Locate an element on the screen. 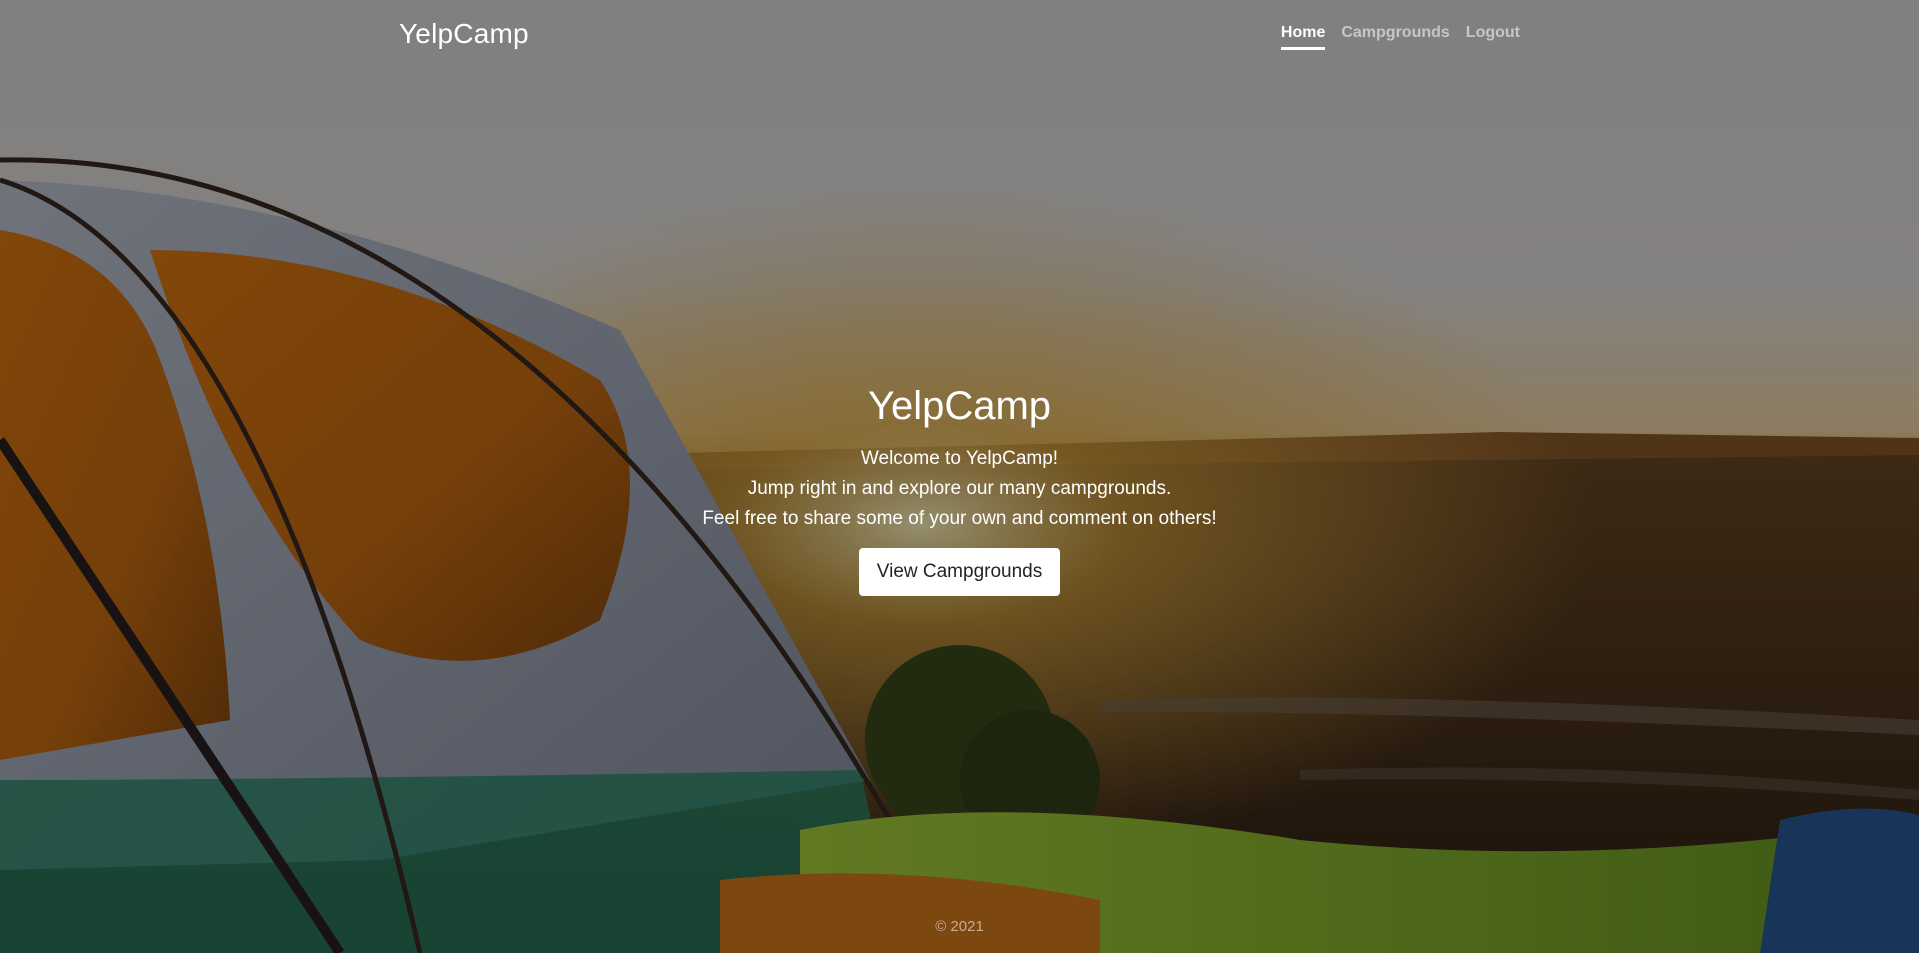 The image size is (1919, 953). top-navbar: YelpCamp Home Campgrounds Logout is located at coordinates (959, 34).